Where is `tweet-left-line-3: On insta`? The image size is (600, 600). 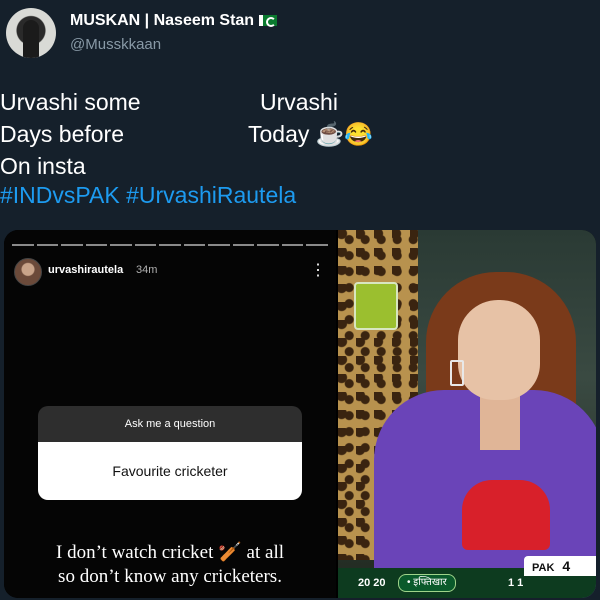 tweet-left-line-3: On insta is located at coordinates (43, 166).